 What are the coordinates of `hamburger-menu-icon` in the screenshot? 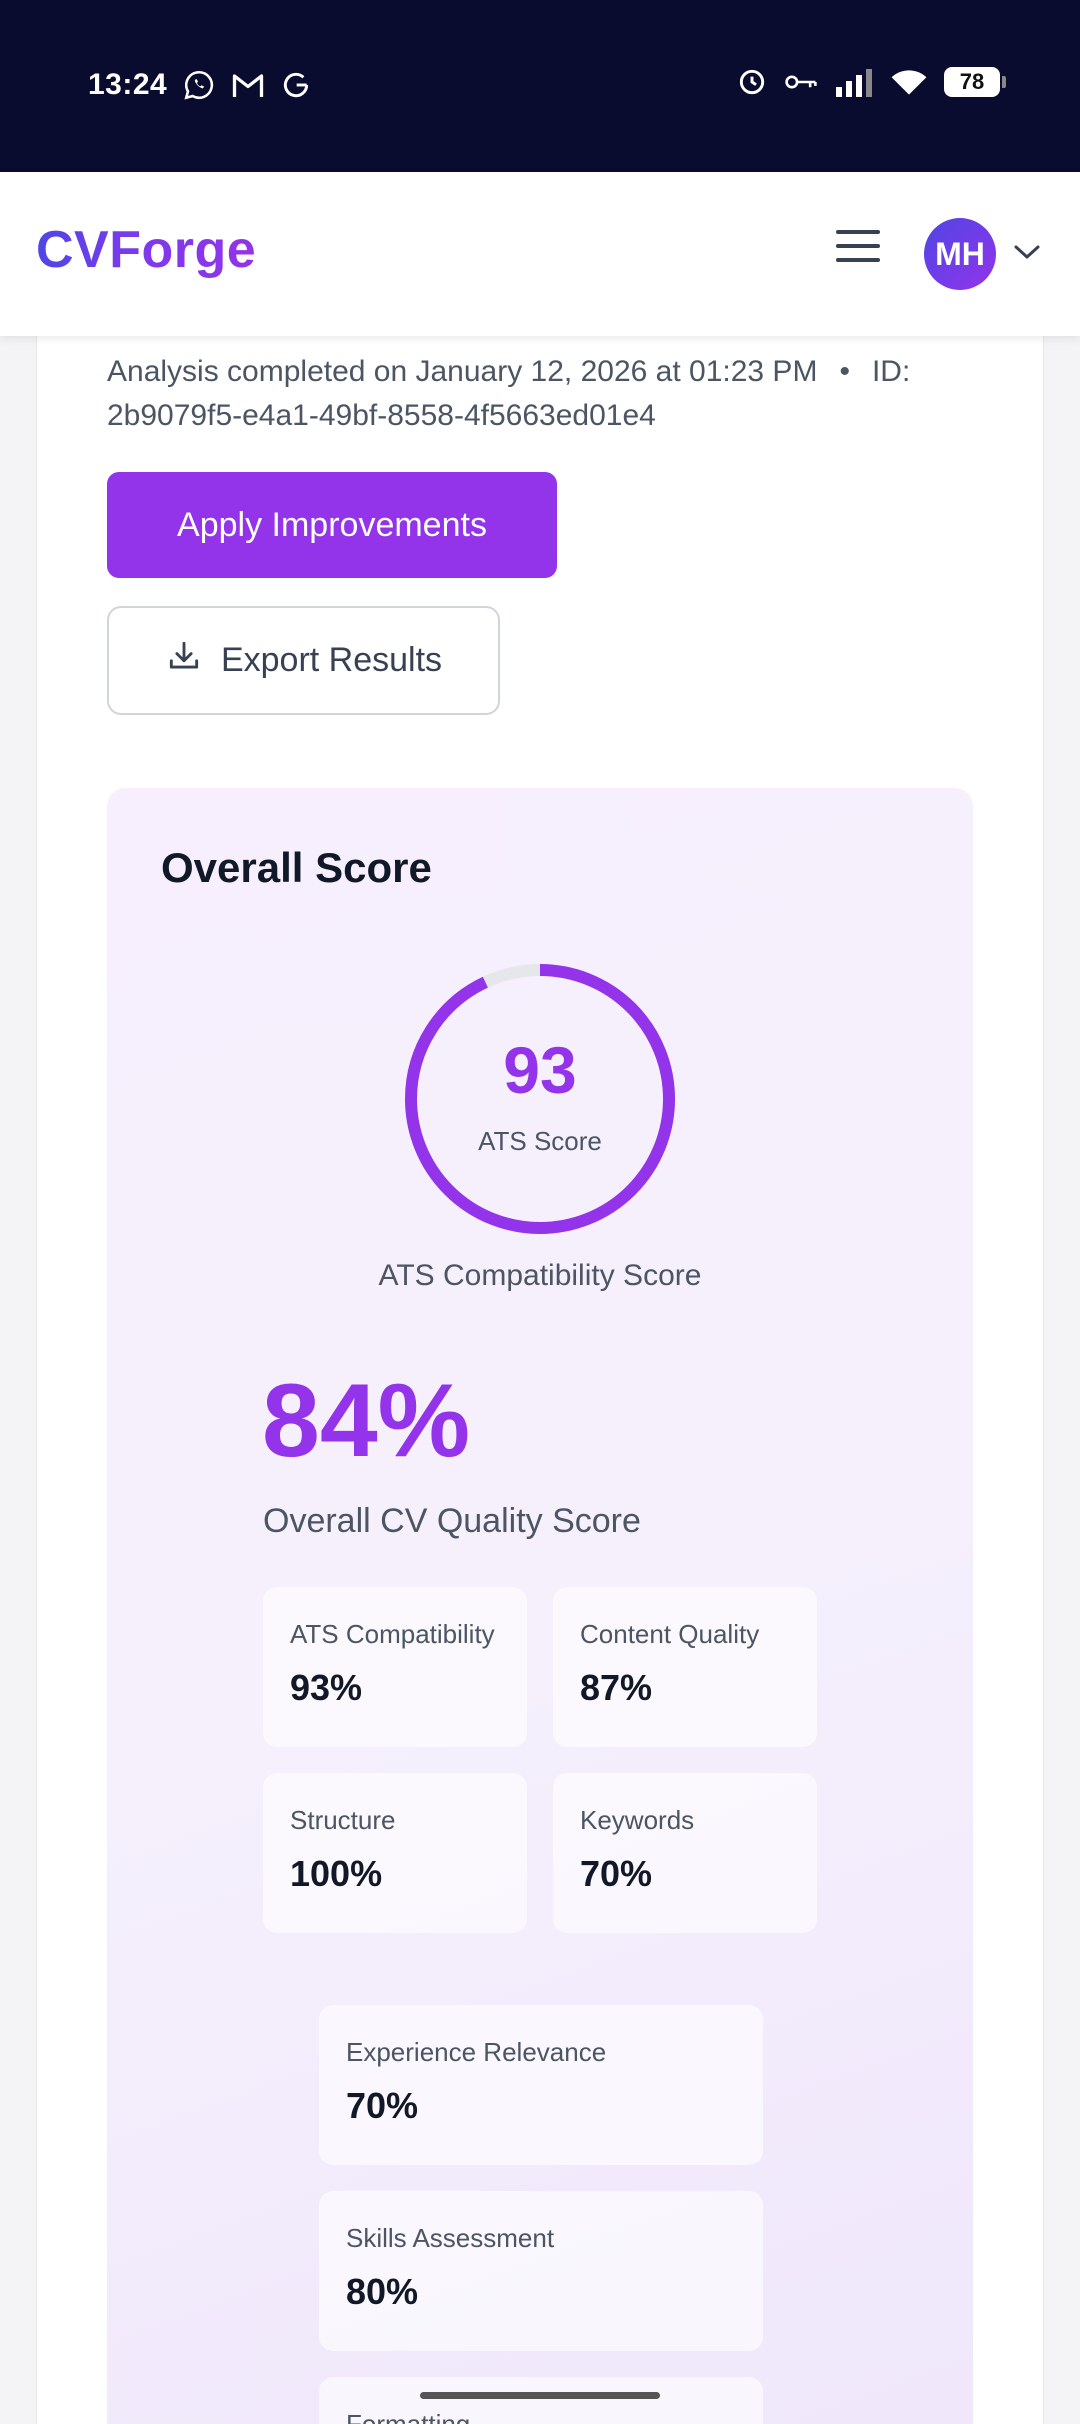 It's located at (858, 246).